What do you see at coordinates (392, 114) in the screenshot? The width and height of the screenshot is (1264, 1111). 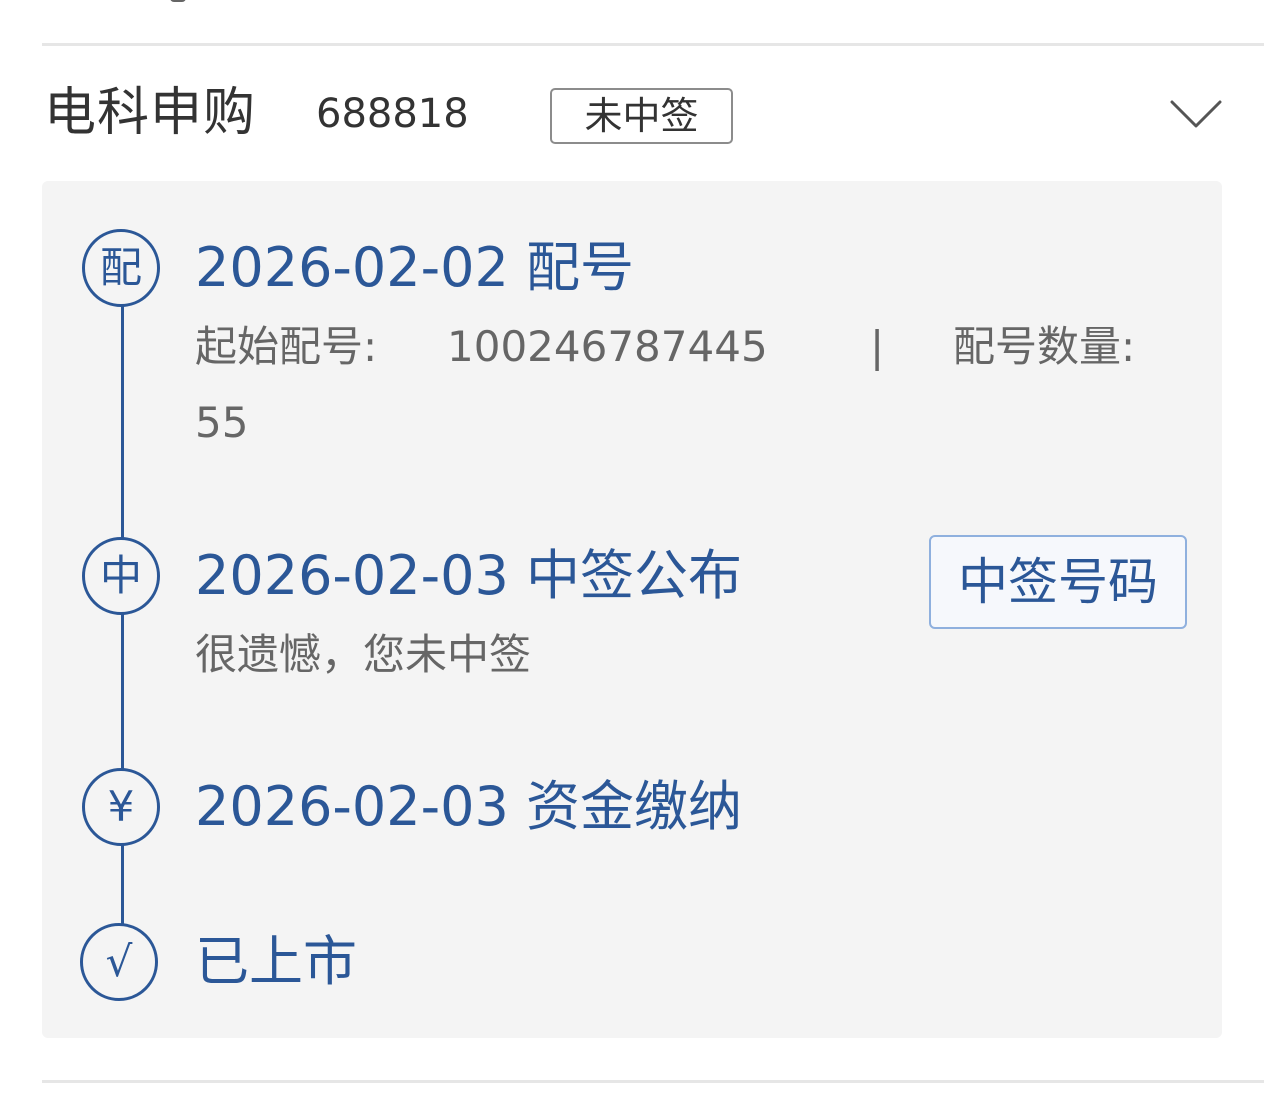 I see `stock-code: 688818` at bounding box center [392, 114].